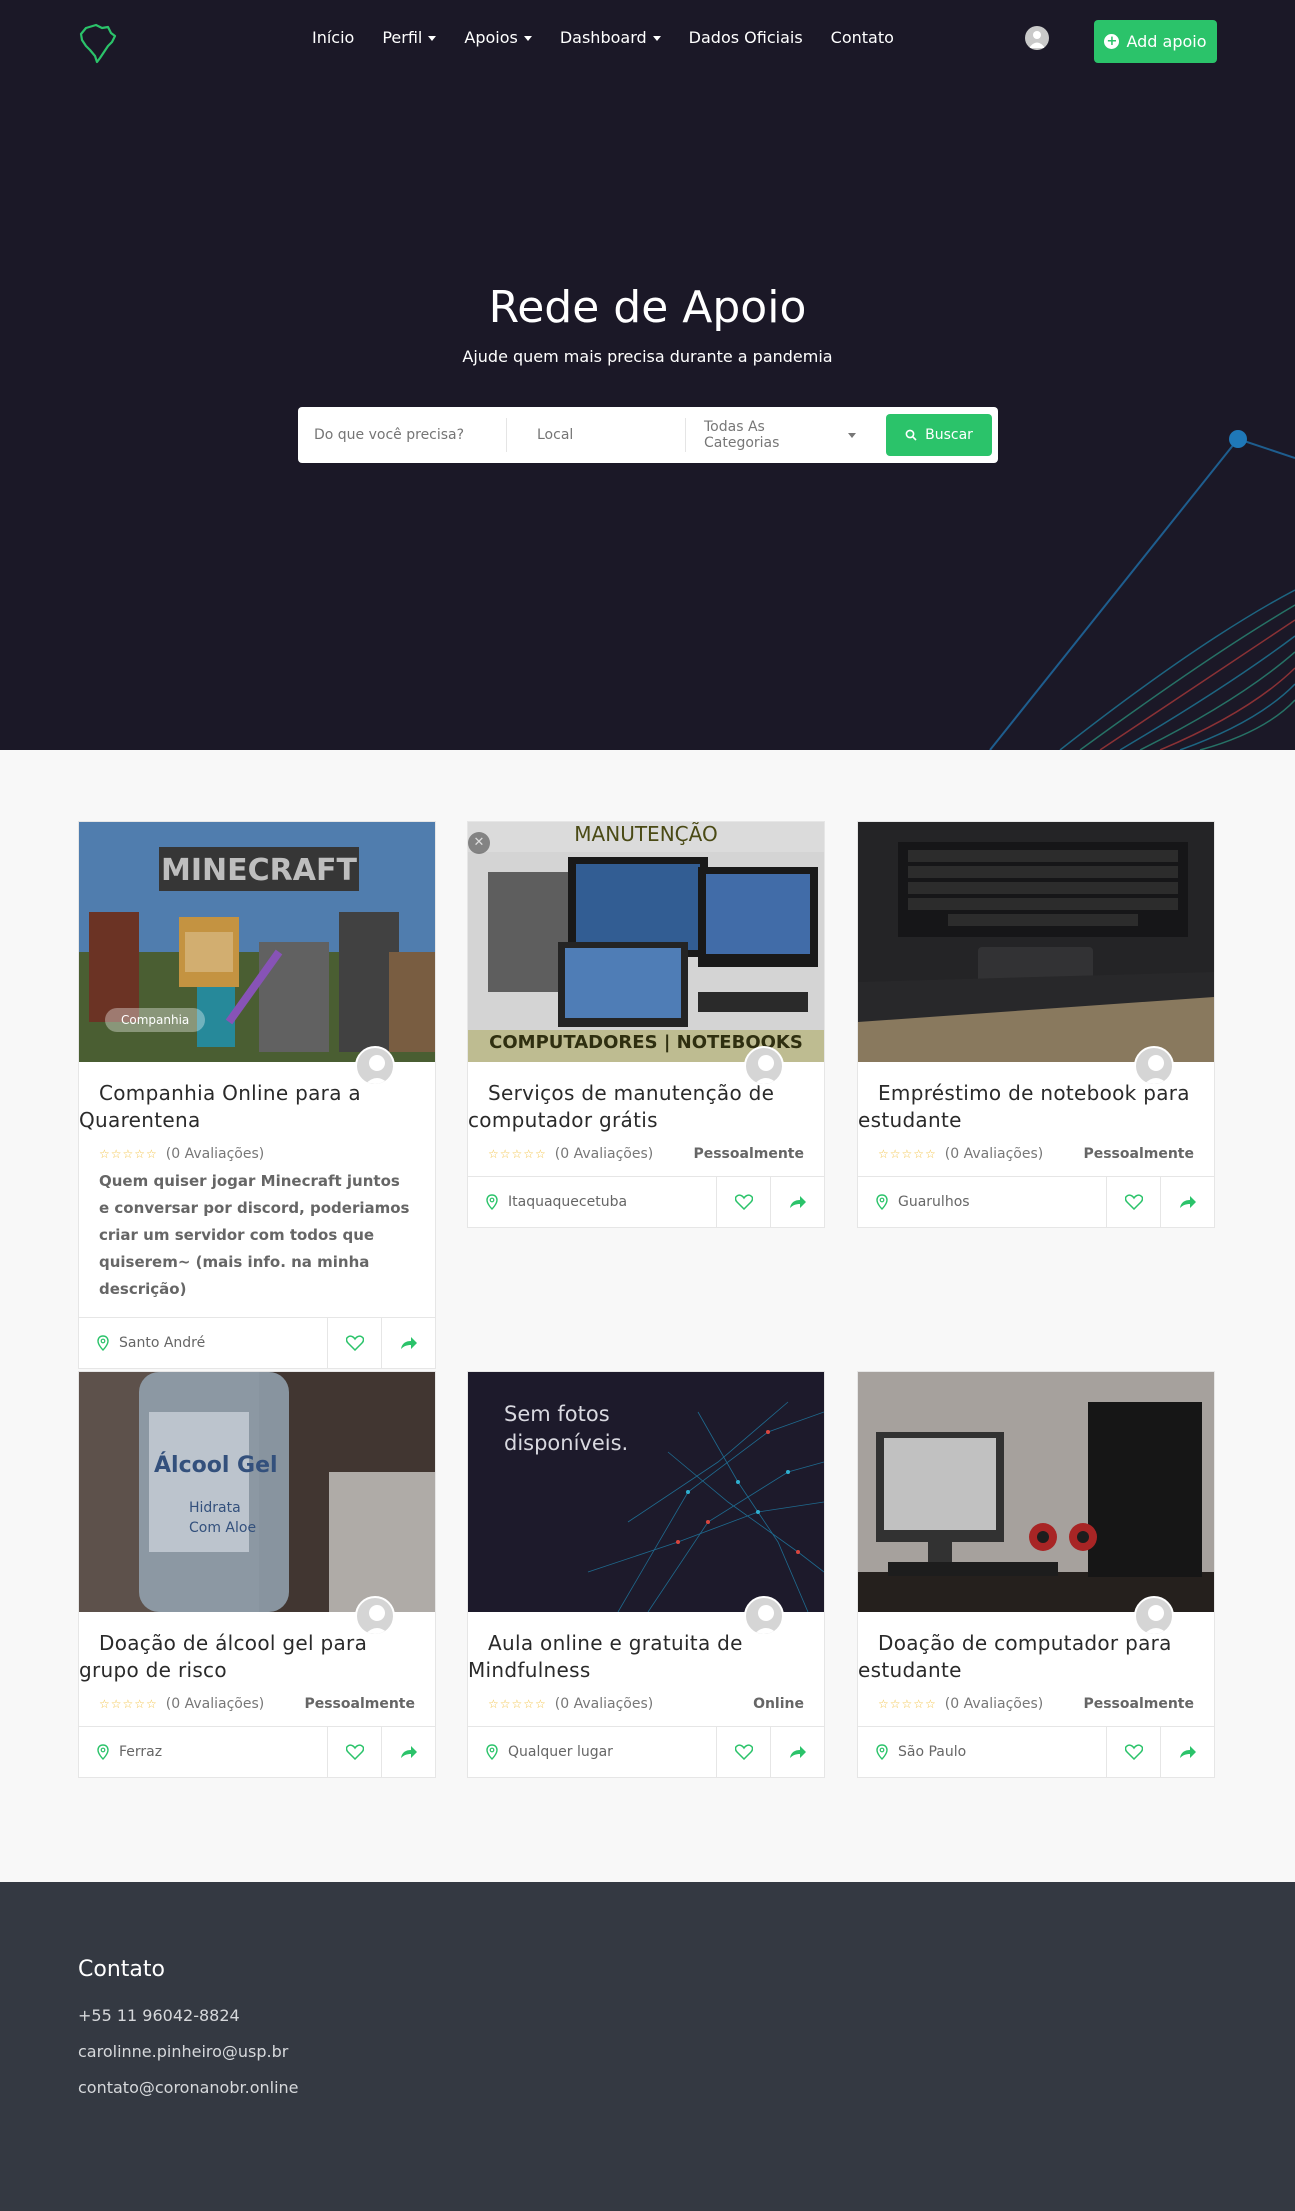 The image size is (1295, 2211). Describe the element at coordinates (592, 1752) in the screenshot. I see `listing-location: Qualquer lugar` at that location.